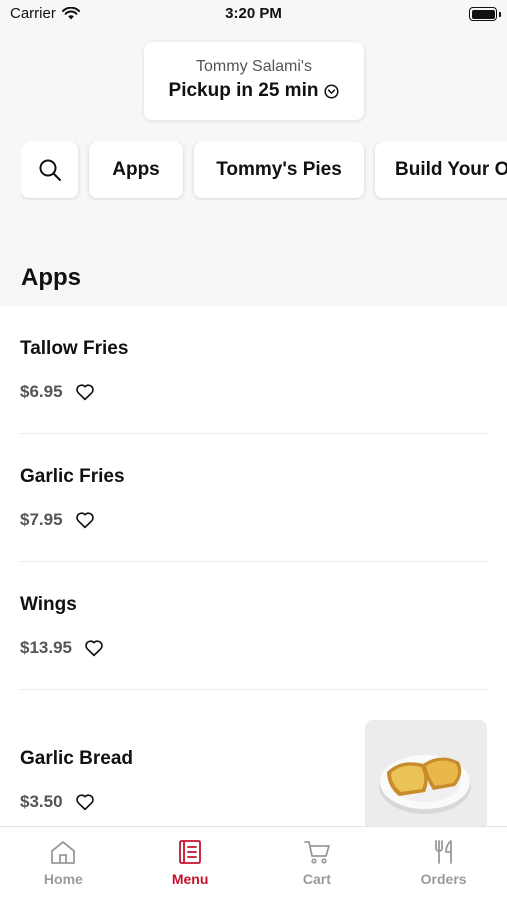 The width and height of the screenshot is (507, 900). I want to click on tab-menu: Menu, so click(190, 863).